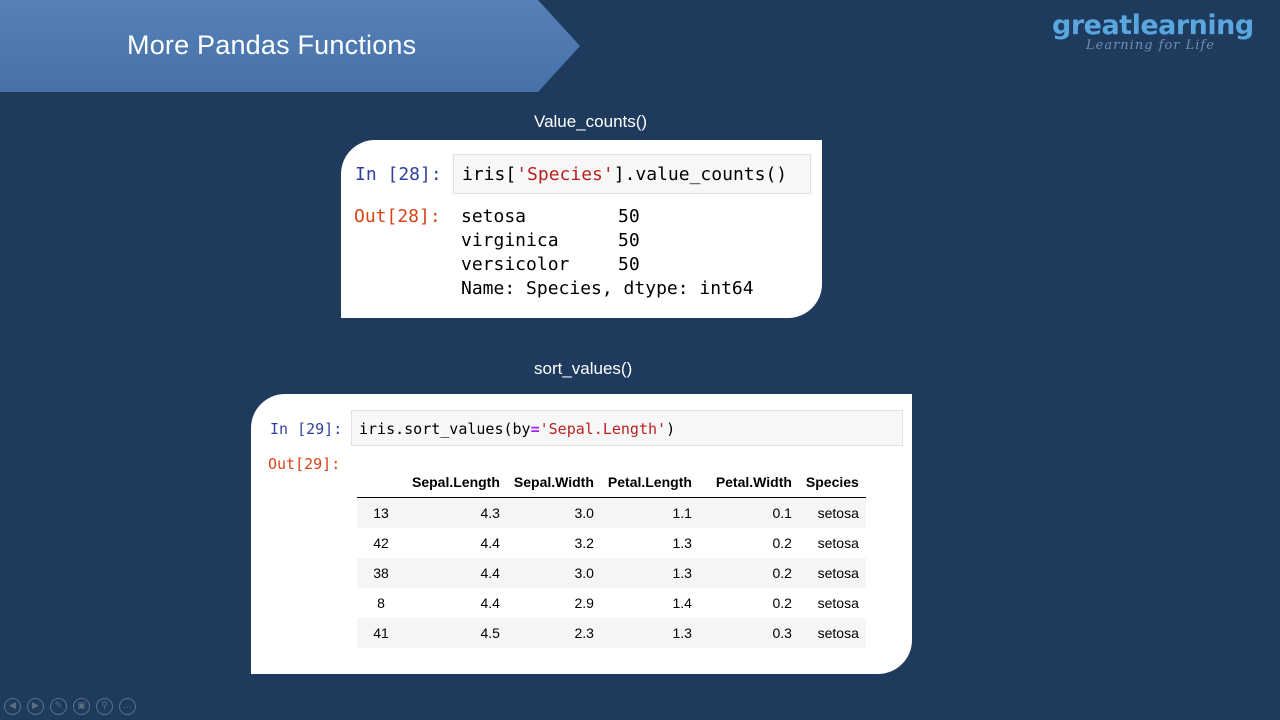 The height and width of the screenshot is (720, 1280). What do you see at coordinates (583, 368) in the screenshot?
I see `sort-values-heading: sort_values()` at bounding box center [583, 368].